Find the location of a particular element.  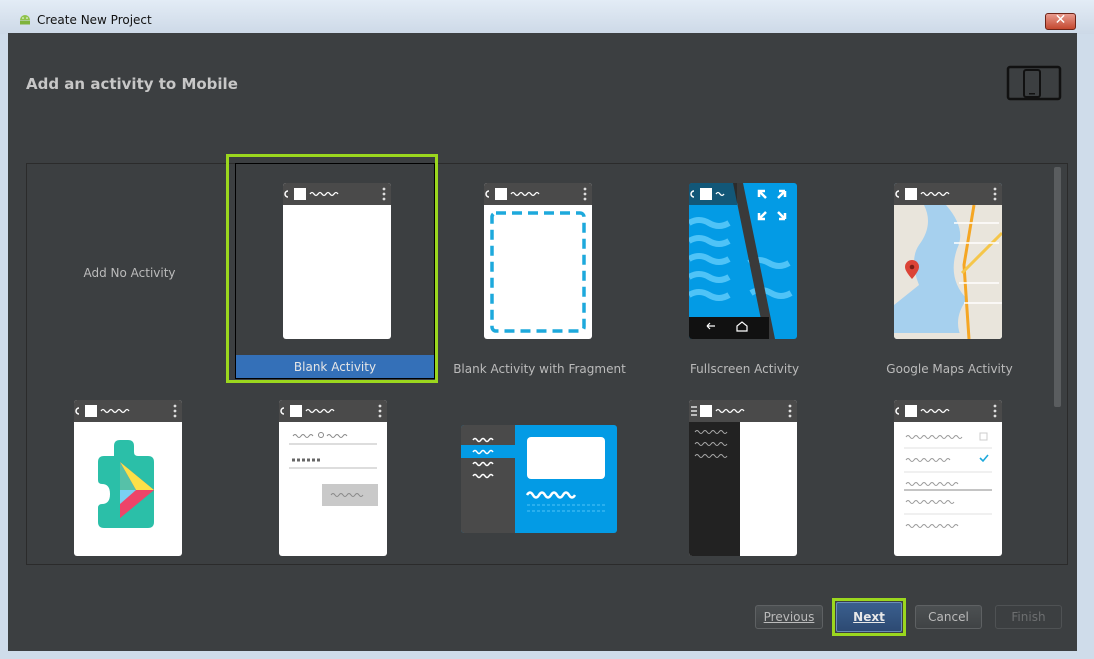

activity-label: Add No Activity is located at coordinates (129, 273).